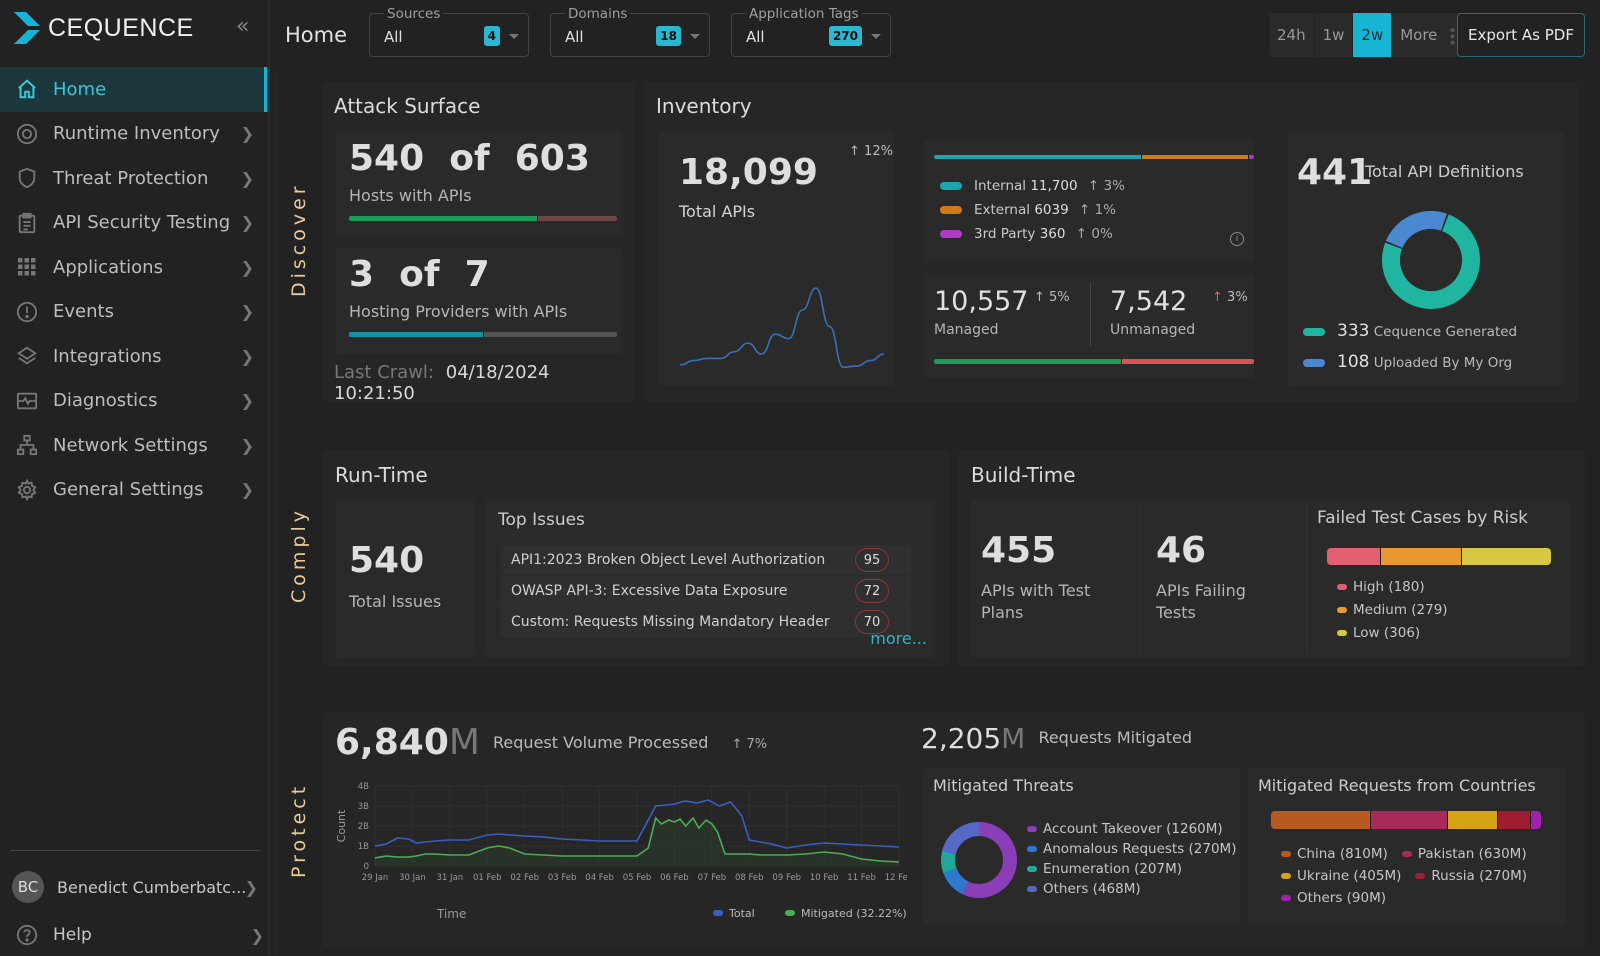  What do you see at coordinates (479, 183) in the screenshot?
I see `hosts-card: 540 of 603 Hosts with APIs` at bounding box center [479, 183].